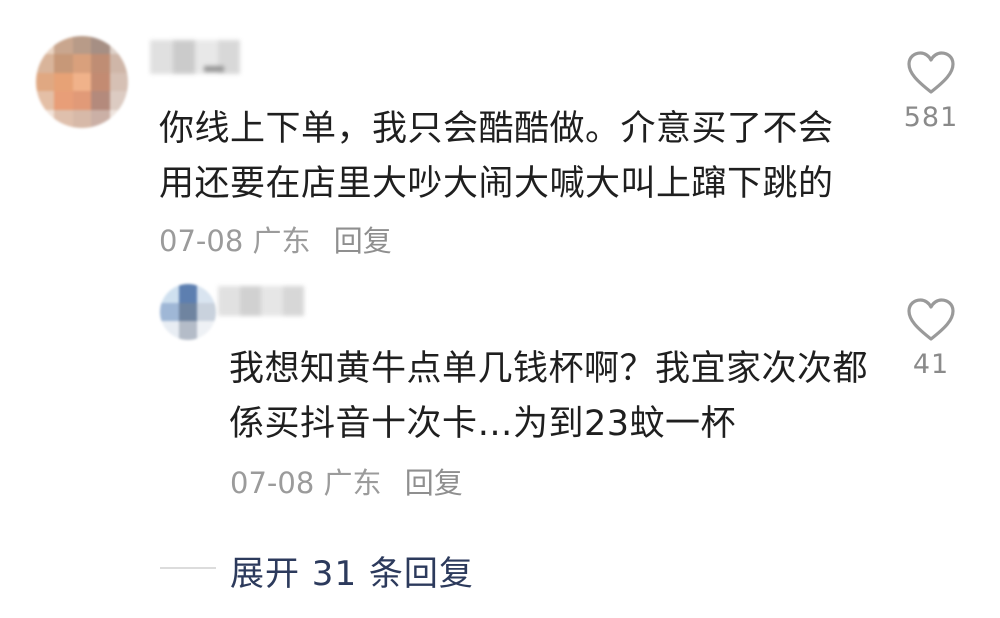 The width and height of the screenshot is (1000, 618). Describe the element at coordinates (352, 483) in the screenshot. I see `reply-location: 广东` at that location.